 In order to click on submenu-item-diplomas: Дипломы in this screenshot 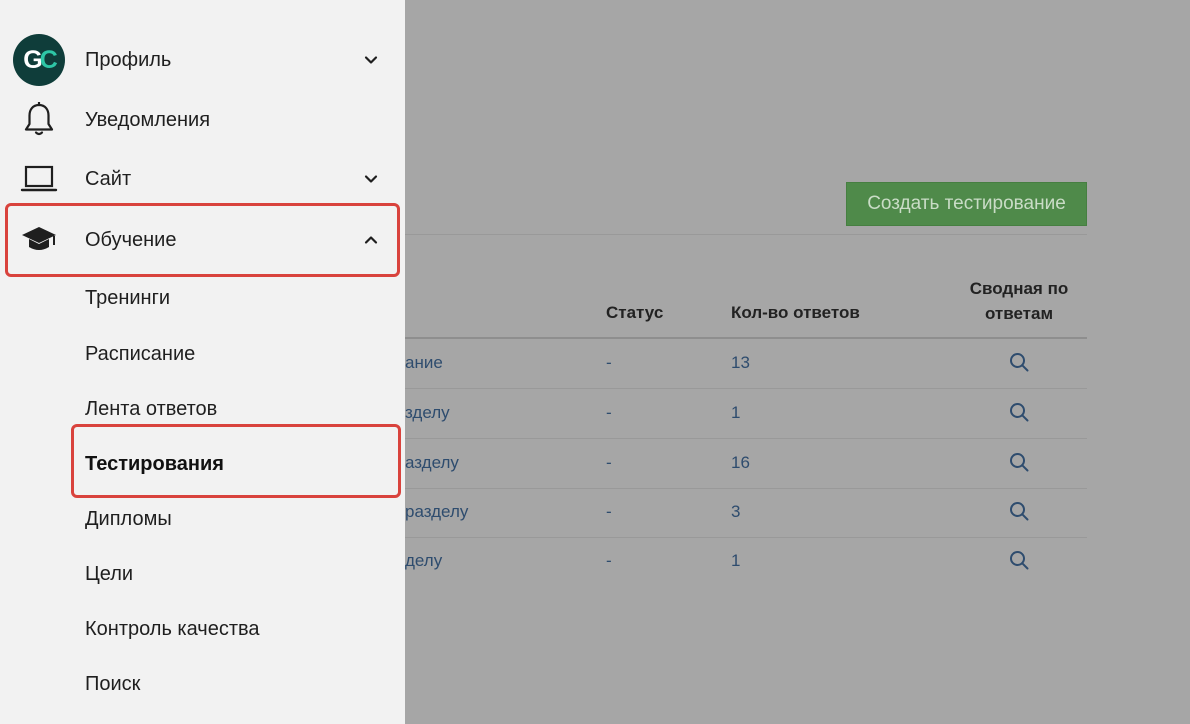, I will do `click(128, 519)`.